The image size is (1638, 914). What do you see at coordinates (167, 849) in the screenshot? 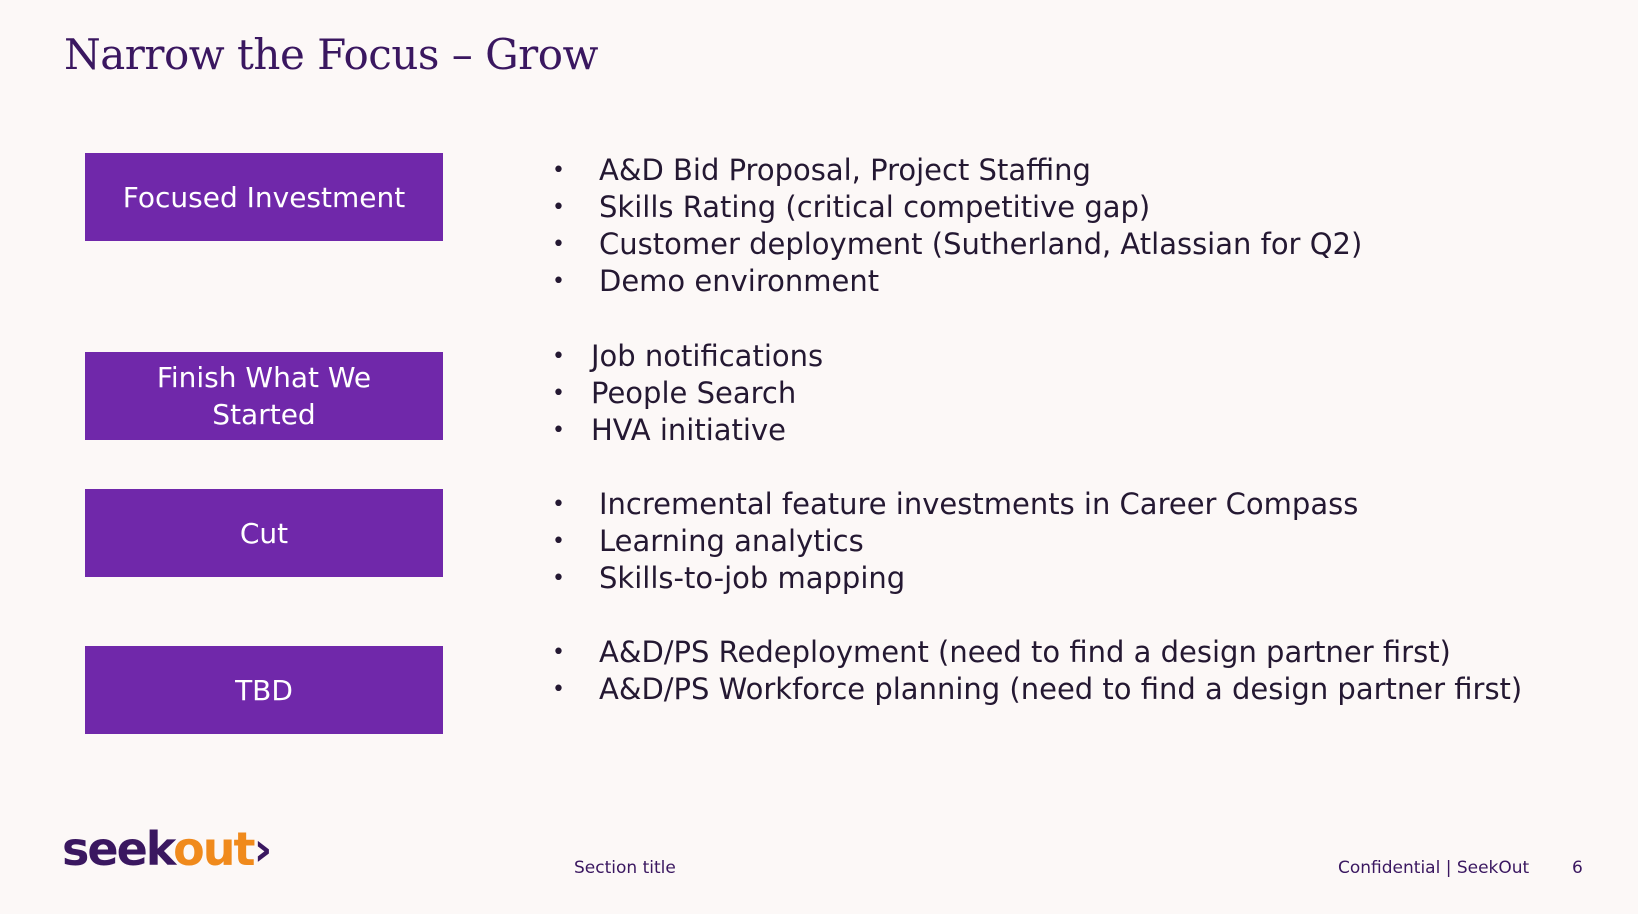
I see `seekout-logo: seekout›` at bounding box center [167, 849].